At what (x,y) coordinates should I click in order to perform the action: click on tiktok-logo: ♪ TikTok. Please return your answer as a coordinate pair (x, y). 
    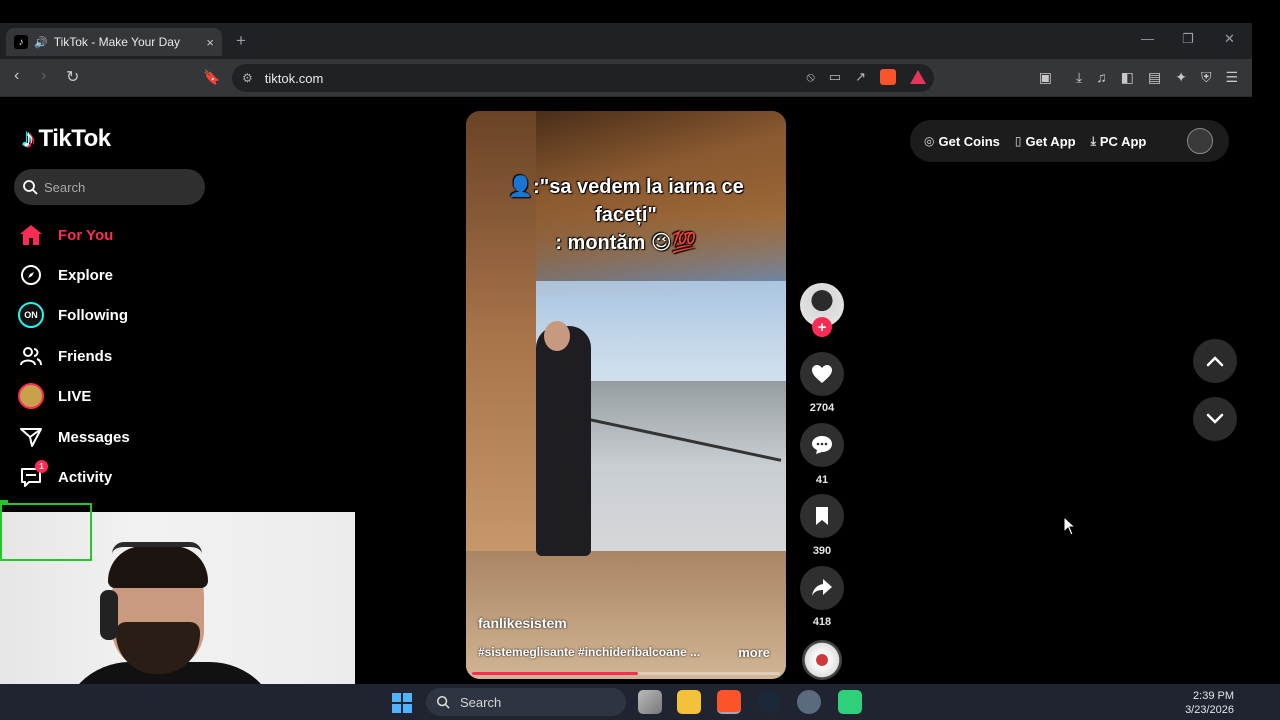
    Looking at the image, I should click on (66, 138).